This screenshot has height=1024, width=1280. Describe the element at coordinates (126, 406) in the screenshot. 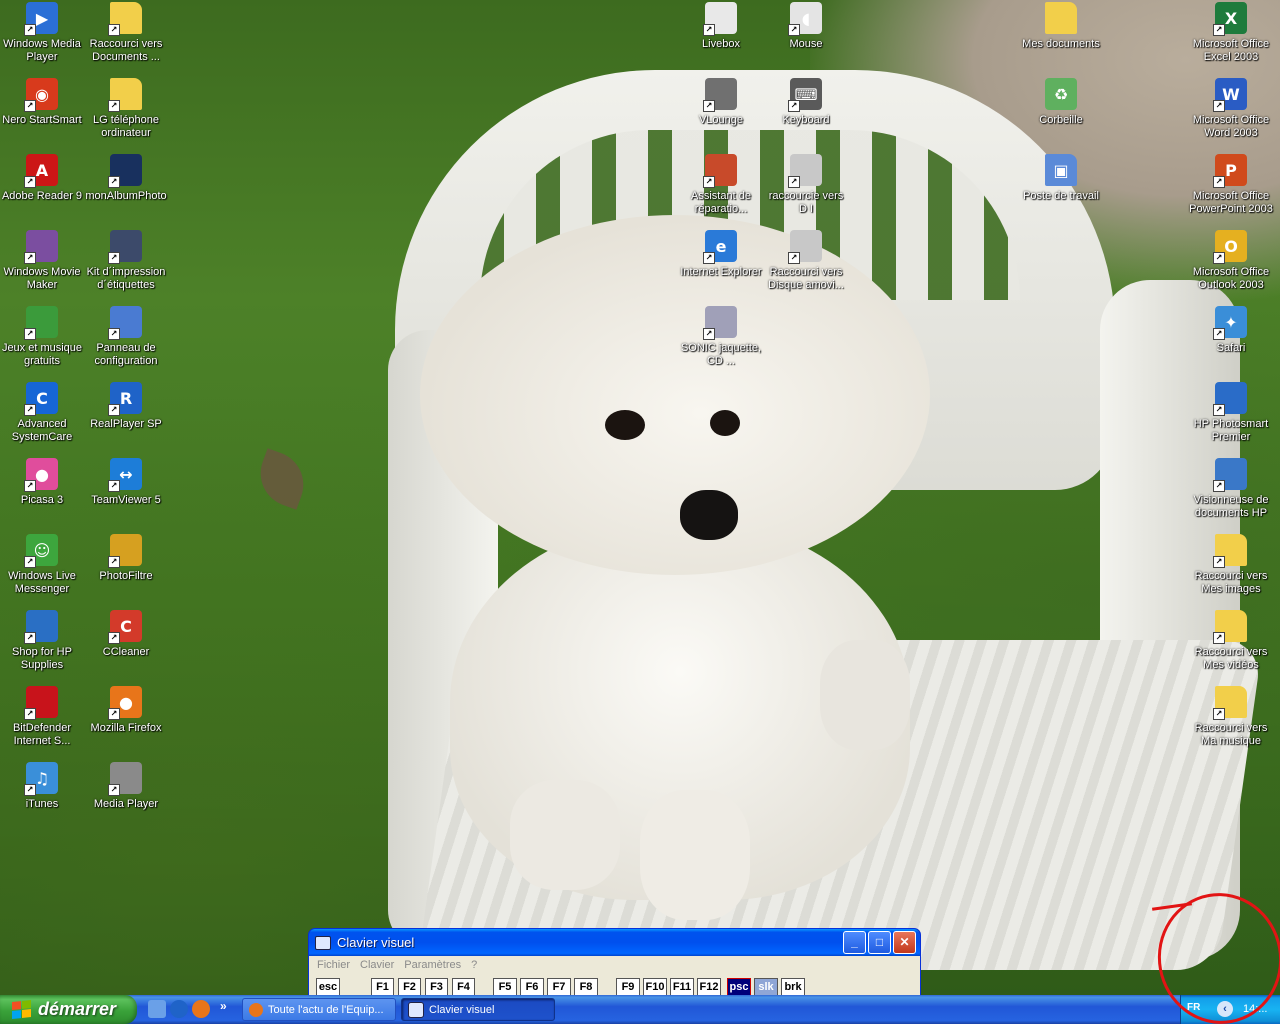

I see `desktop-icon: R ↗ RealPlayer SP` at that location.